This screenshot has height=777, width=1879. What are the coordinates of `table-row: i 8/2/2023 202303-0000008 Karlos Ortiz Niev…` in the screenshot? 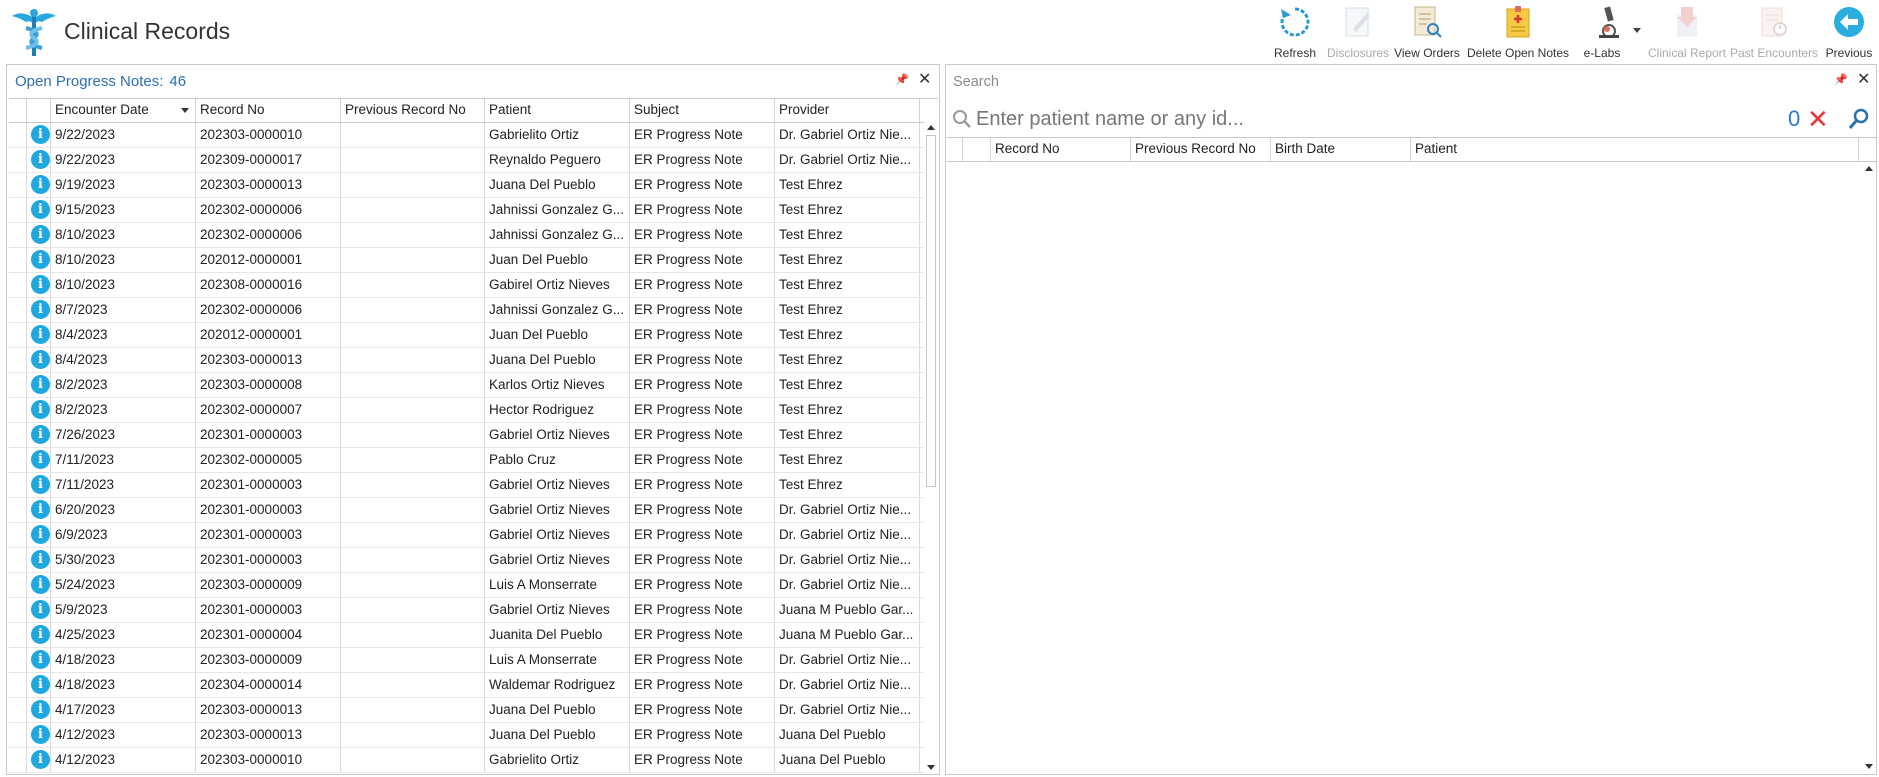 It's located at (473, 385).